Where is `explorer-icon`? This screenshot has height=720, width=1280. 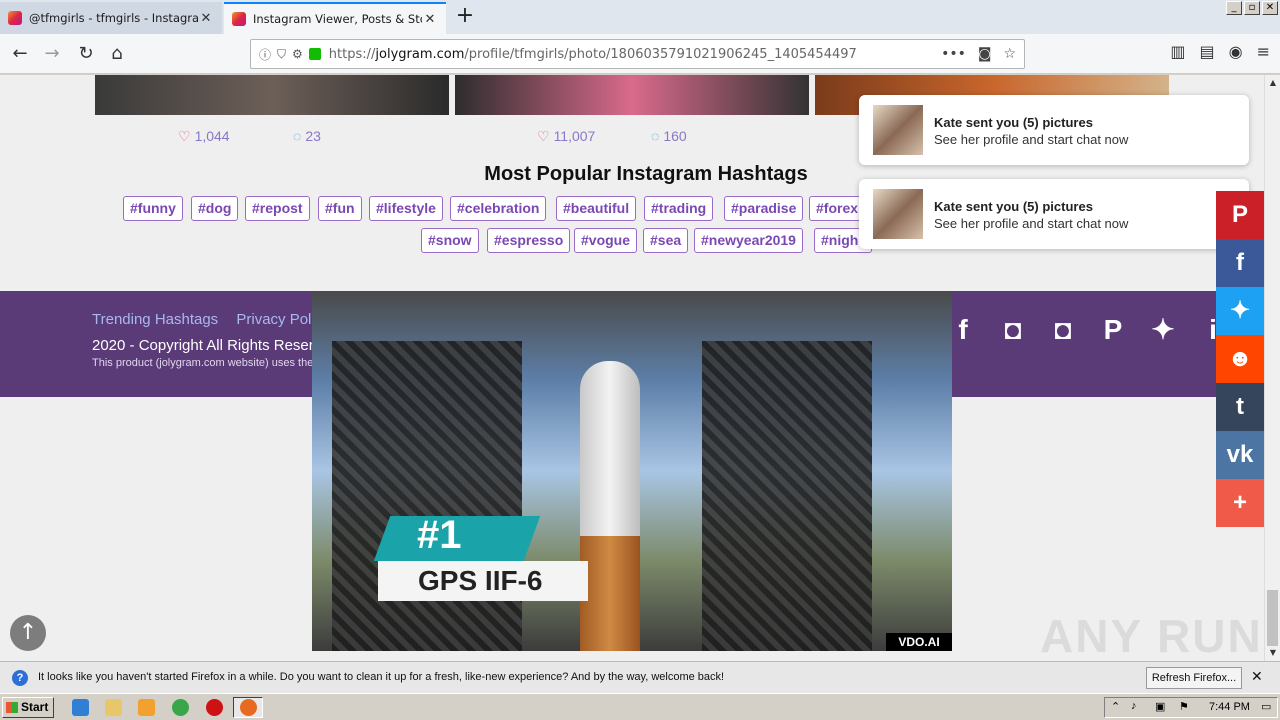
explorer-icon is located at coordinates (113, 707).